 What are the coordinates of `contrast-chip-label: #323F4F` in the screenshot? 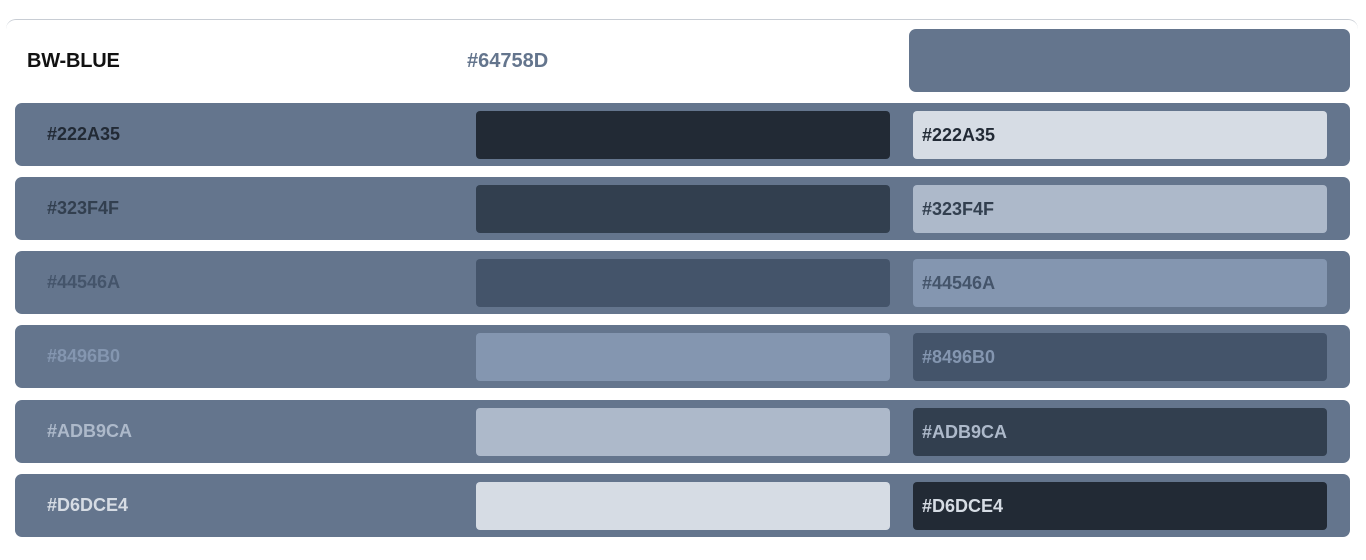 It's located at (958, 209).